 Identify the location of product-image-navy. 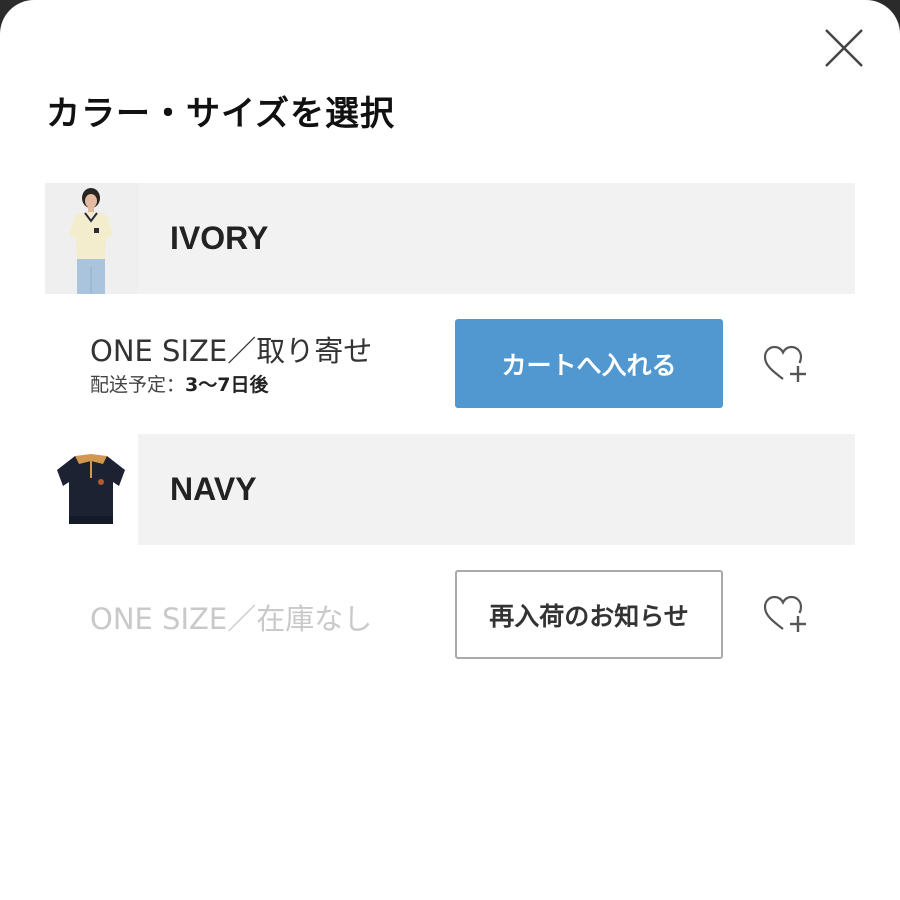
(91, 489).